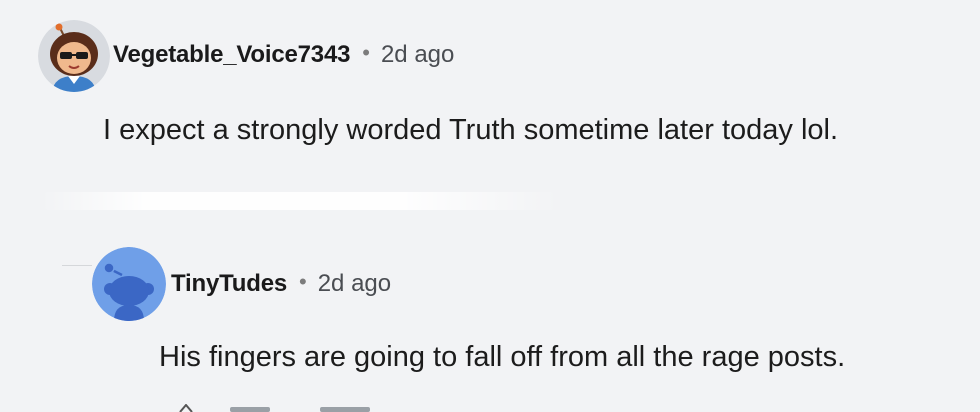  What do you see at coordinates (77, 265) in the screenshot?
I see `thread-connector-line` at bounding box center [77, 265].